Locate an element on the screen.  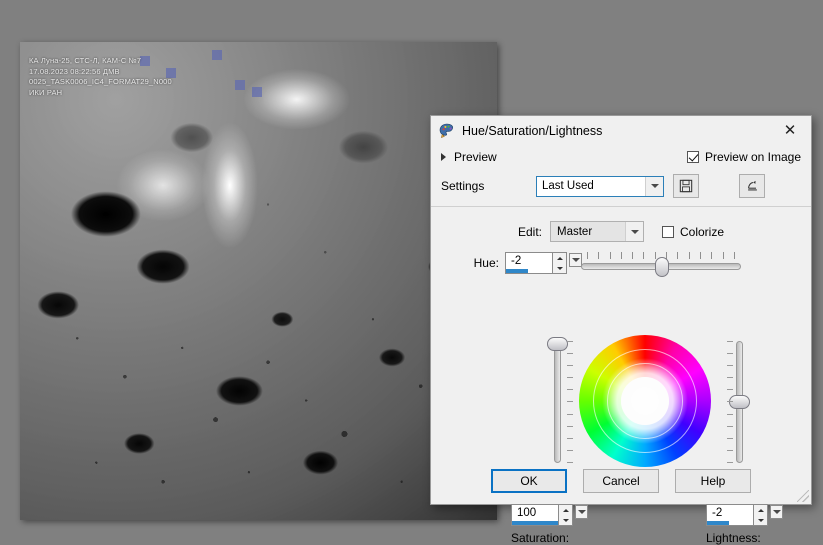
hue-row: Hue: -2 is located at coordinates (621, 264).